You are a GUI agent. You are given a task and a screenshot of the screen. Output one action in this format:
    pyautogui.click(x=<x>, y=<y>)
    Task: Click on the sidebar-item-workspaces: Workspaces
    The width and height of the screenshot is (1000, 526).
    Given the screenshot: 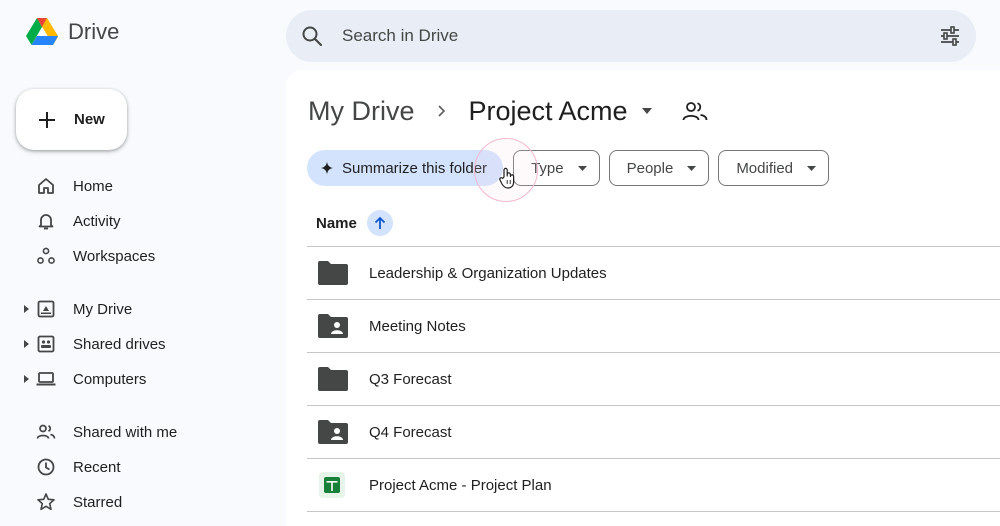 What is the action you would take?
    pyautogui.click(x=135, y=256)
    